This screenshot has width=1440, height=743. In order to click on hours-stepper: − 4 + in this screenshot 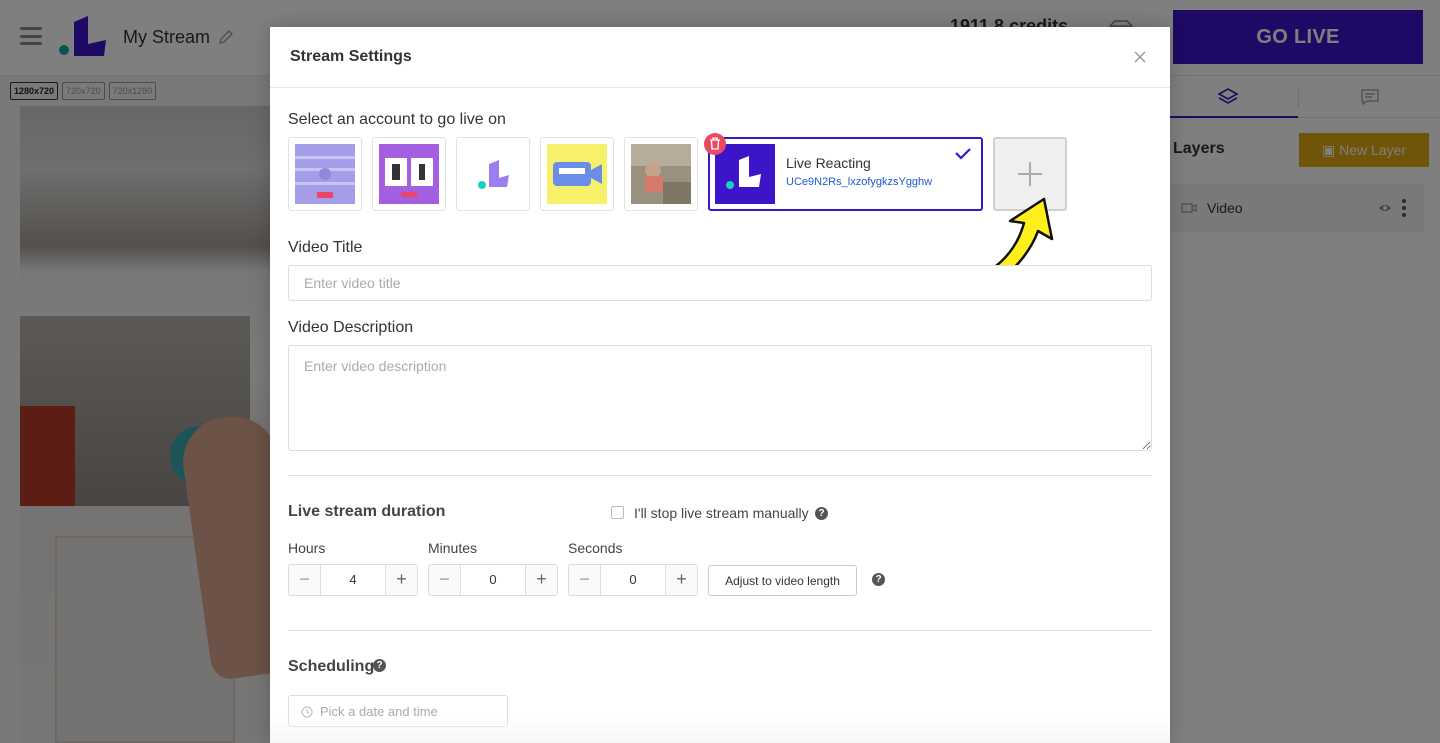, I will do `click(353, 580)`.